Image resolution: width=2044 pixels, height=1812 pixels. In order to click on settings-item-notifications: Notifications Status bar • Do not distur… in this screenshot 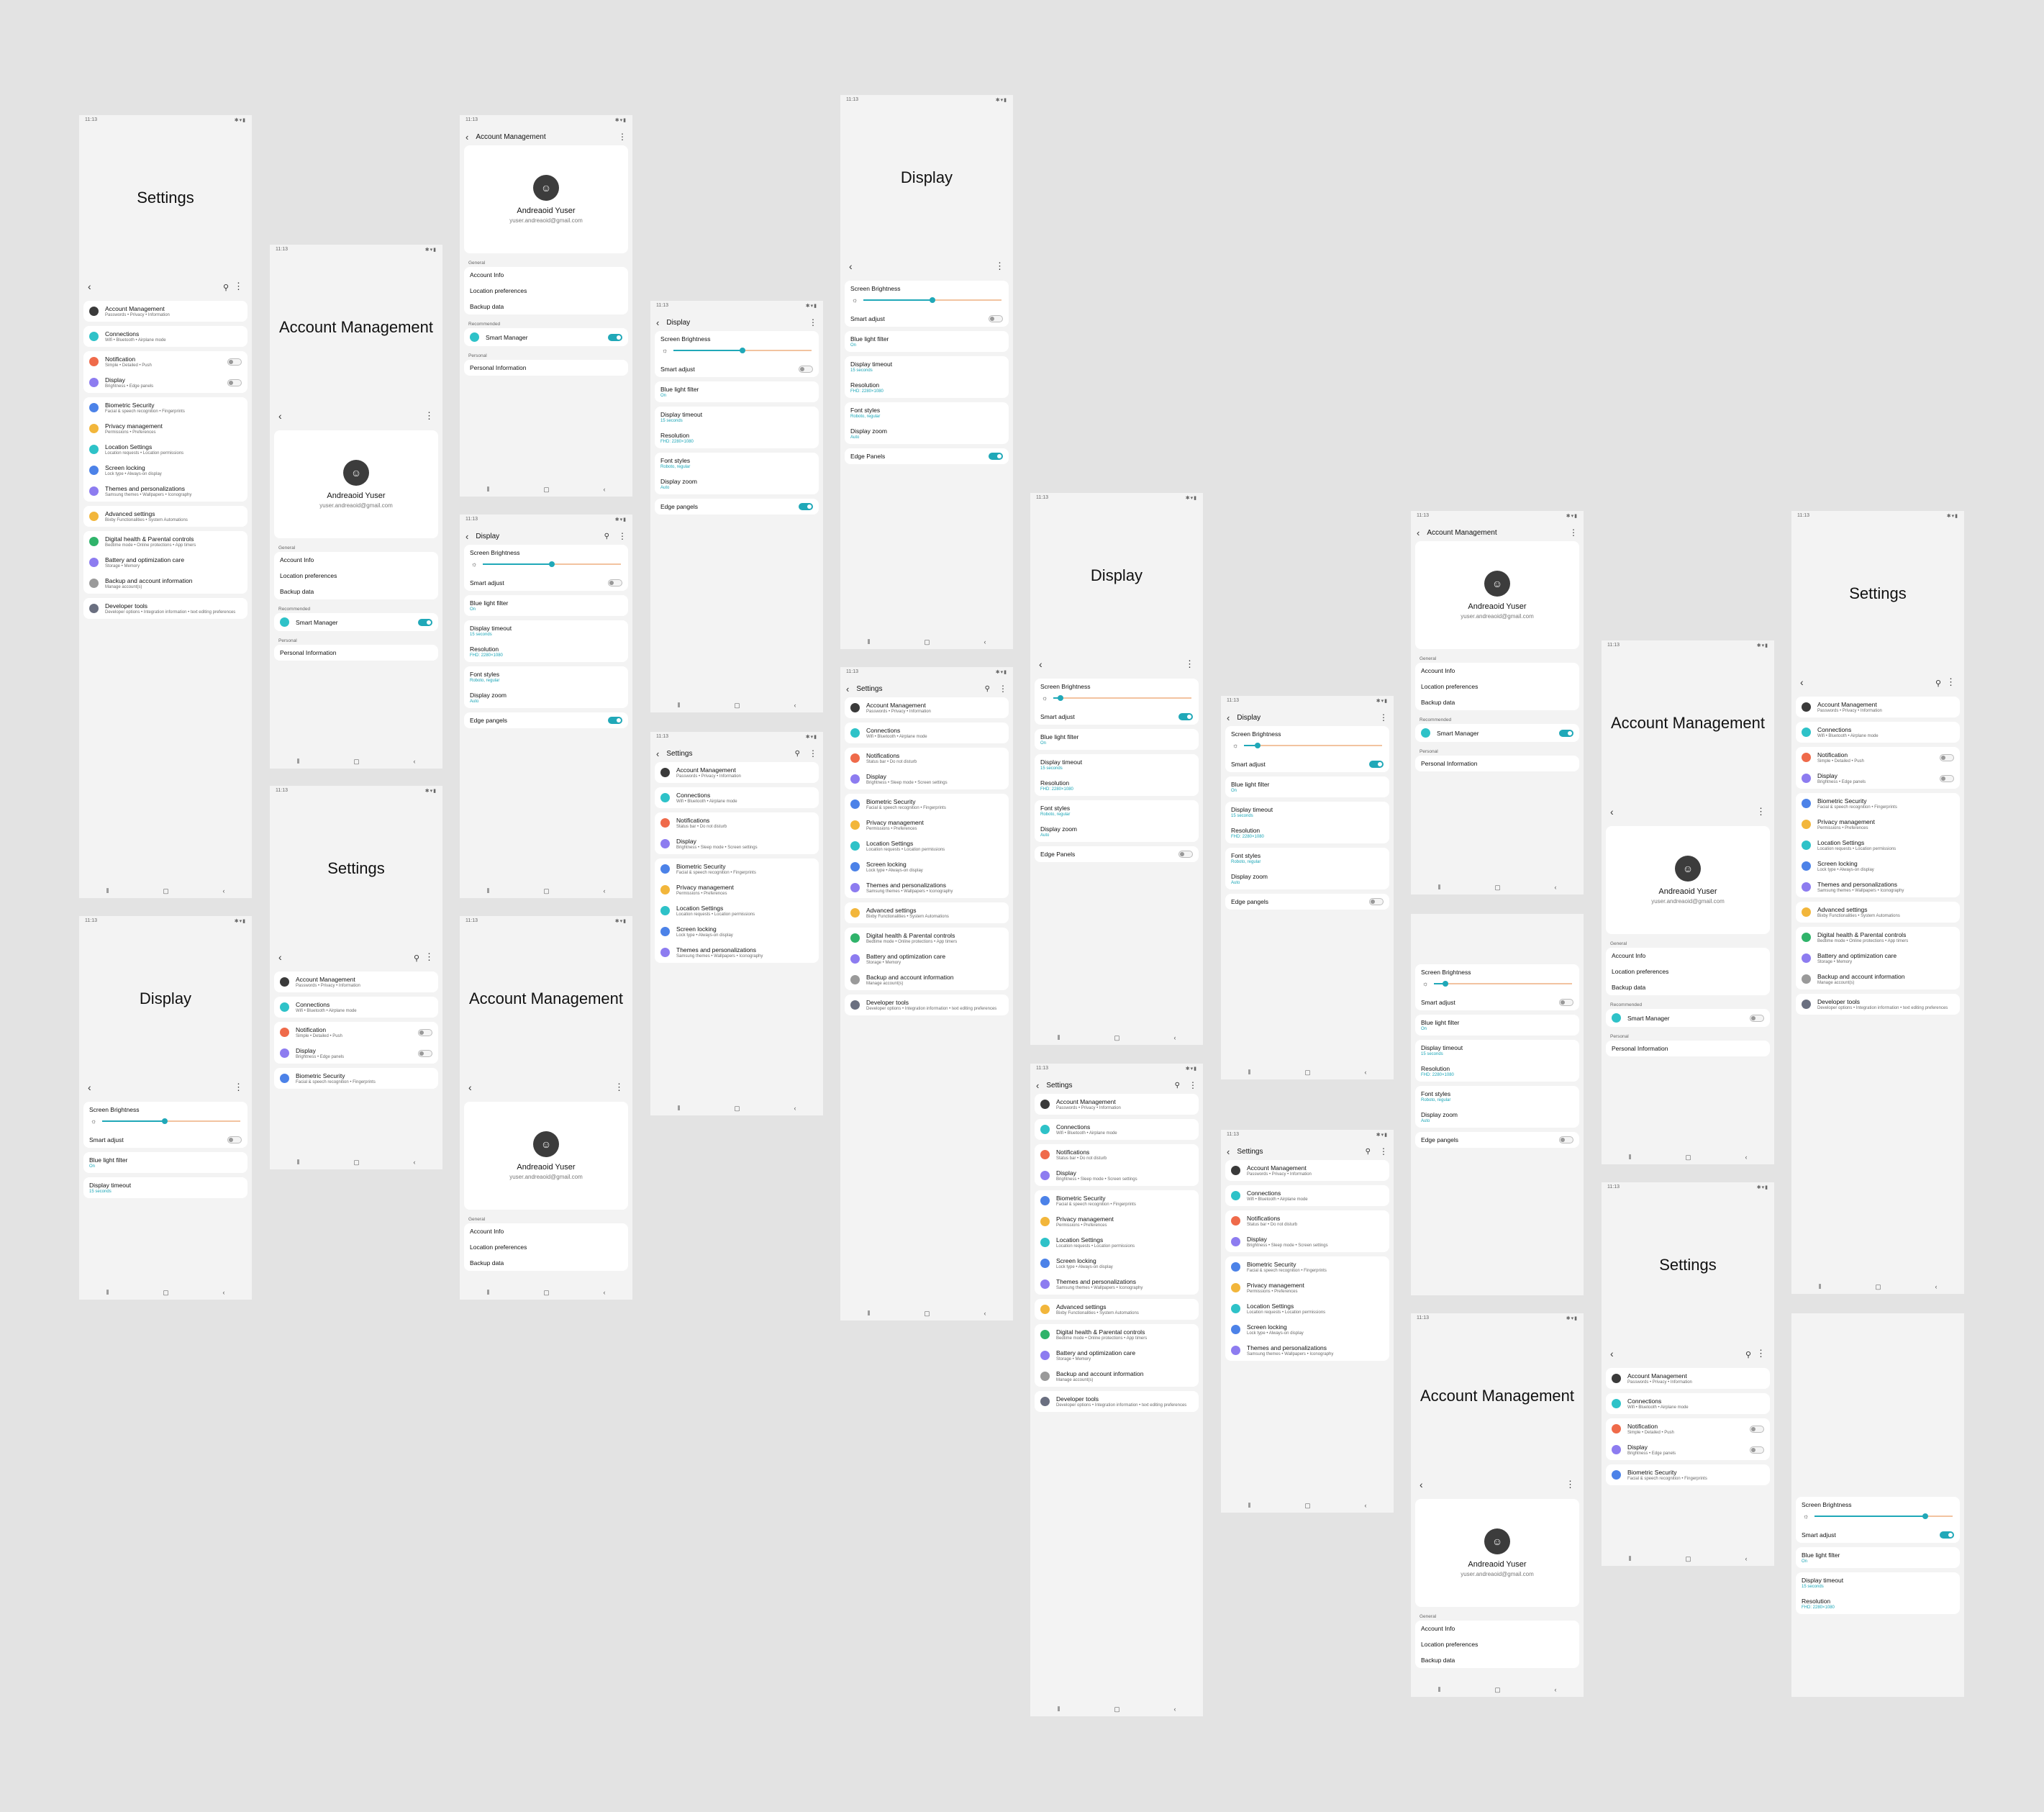, I will do `click(1117, 1154)`.